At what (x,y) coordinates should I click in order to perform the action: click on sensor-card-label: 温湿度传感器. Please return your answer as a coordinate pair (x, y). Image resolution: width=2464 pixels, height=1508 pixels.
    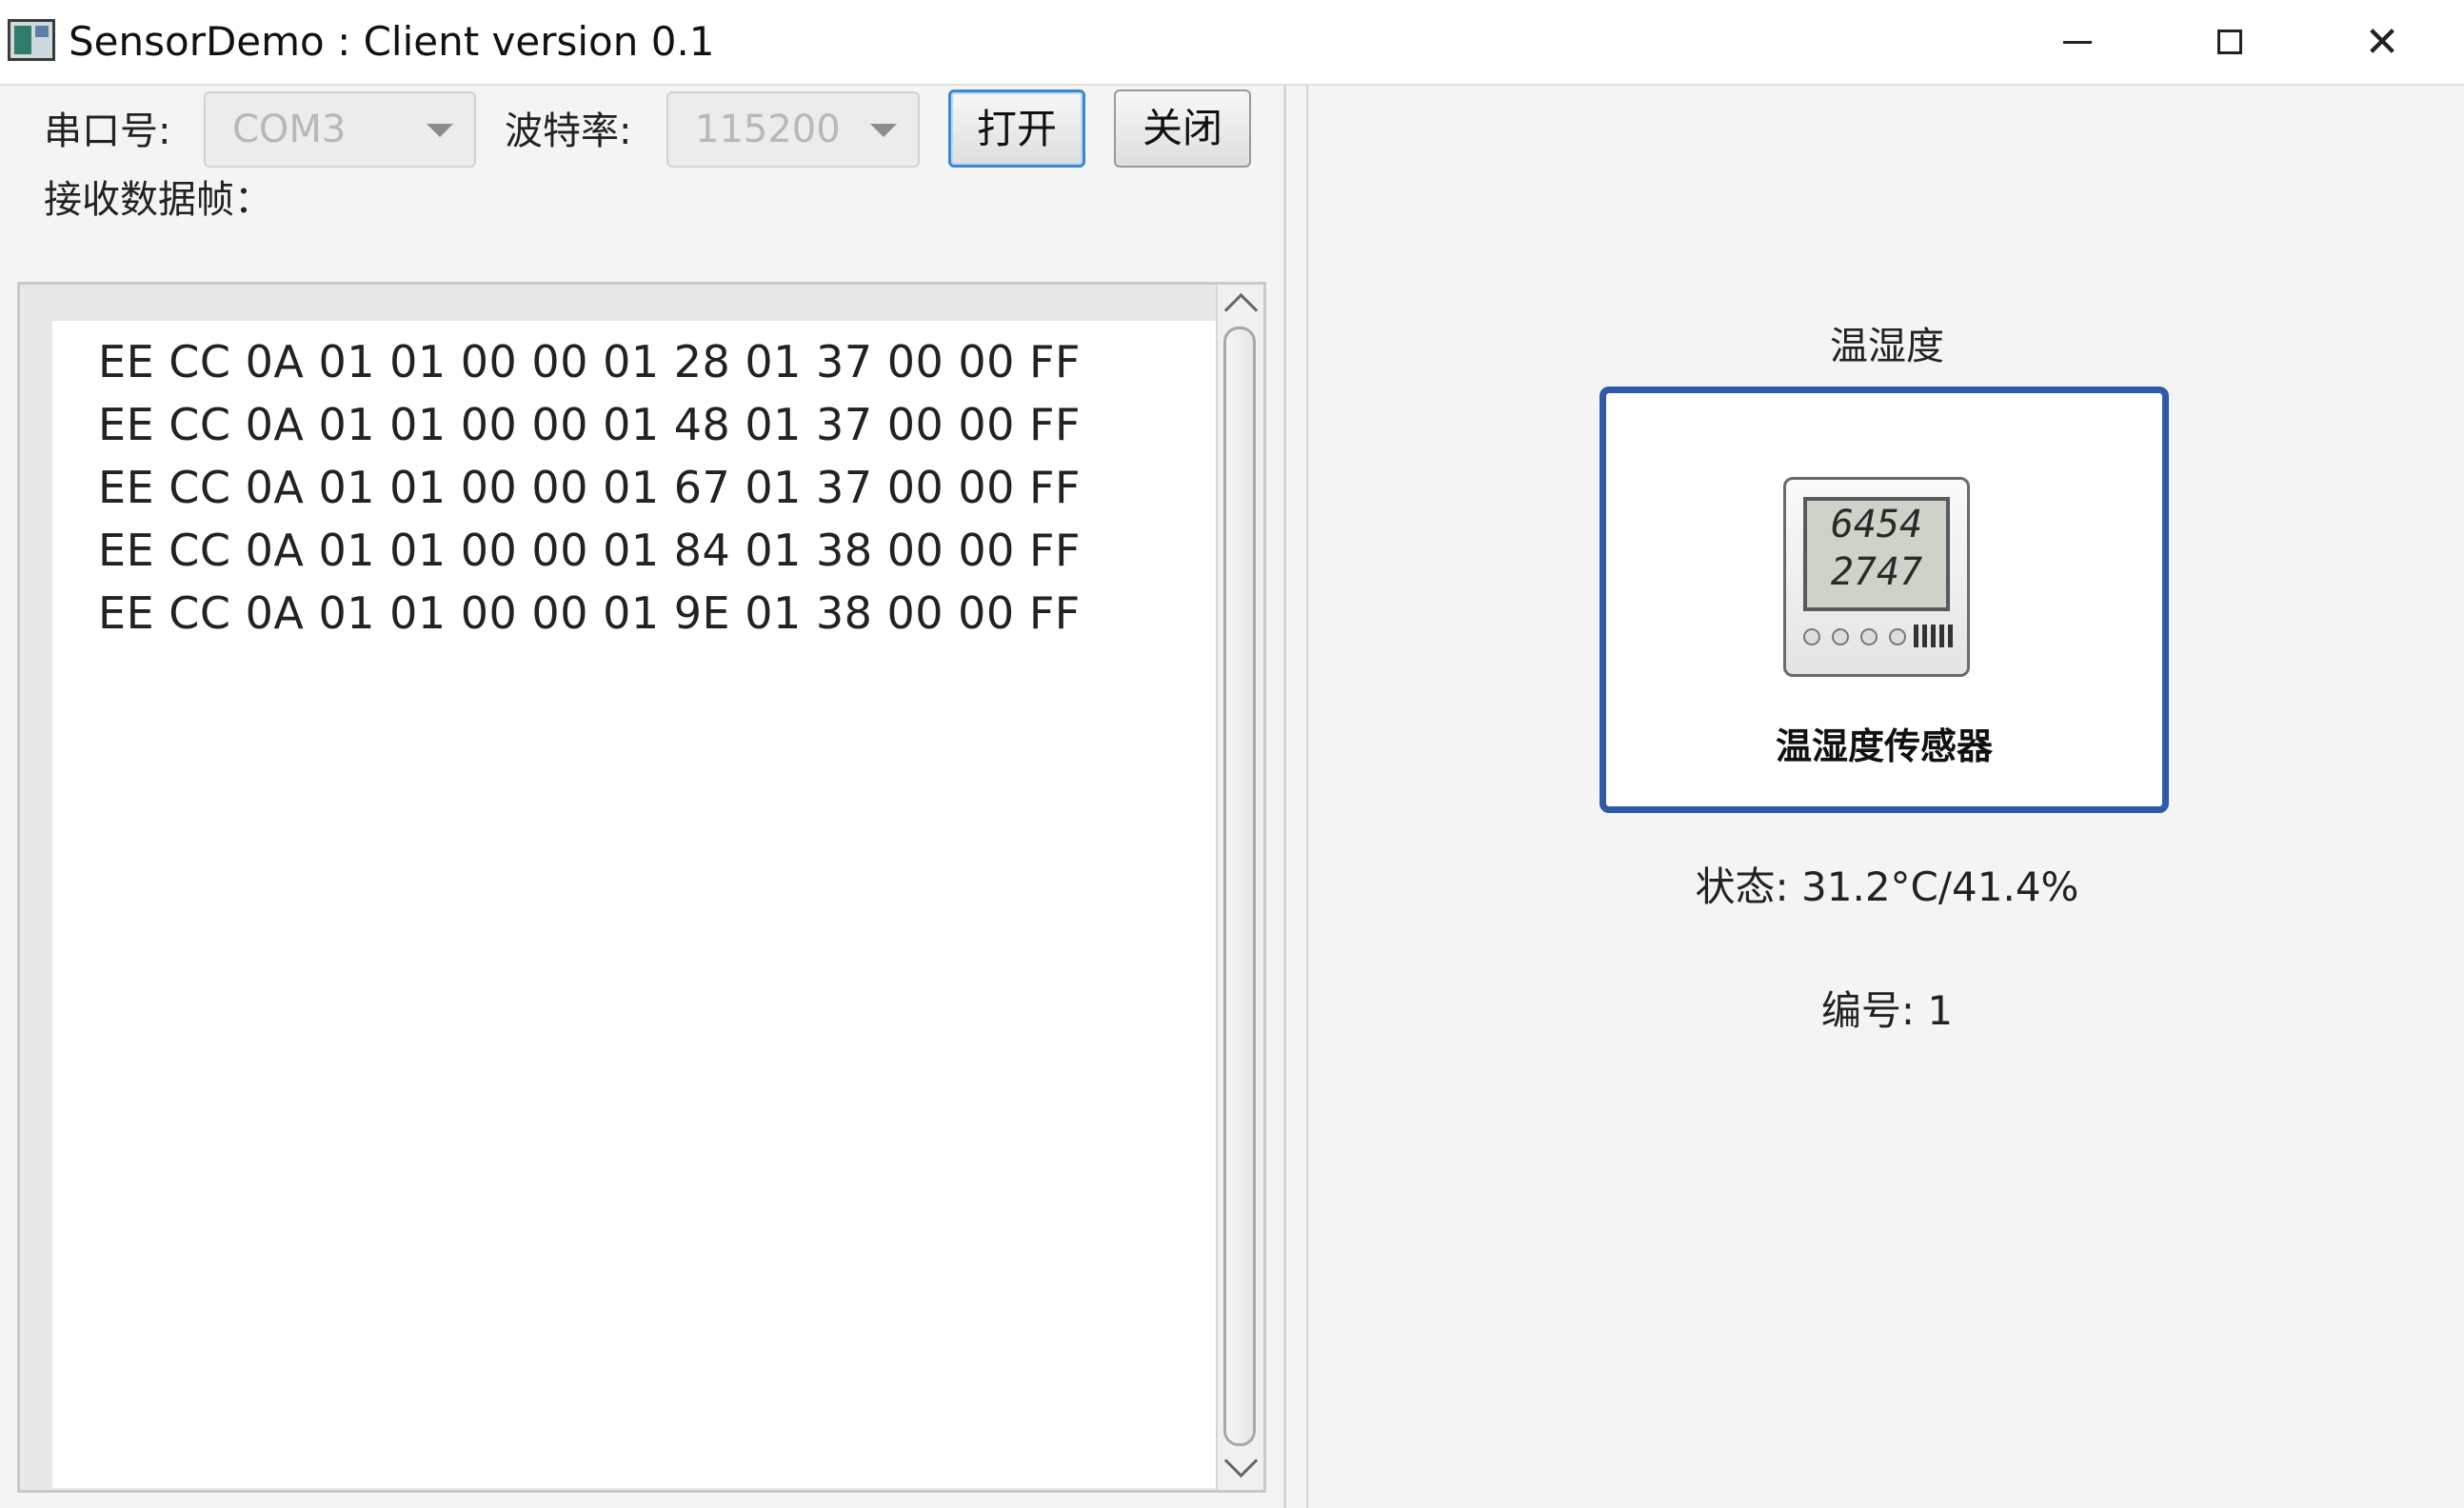
    Looking at the image, I should click on (1884, 746).